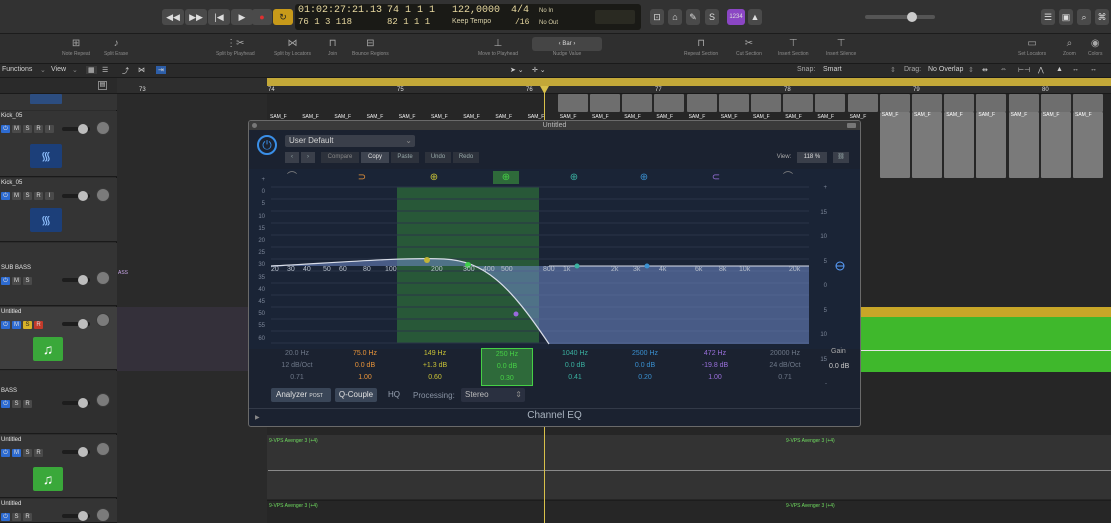 This screenshot has height=523, width=1111. What do you see at coordinates (235, 47) in the screenshot?
I see `split-by-playhead-tool: ⋮✂ Split by Playhead` at bounding box center [235, 47].